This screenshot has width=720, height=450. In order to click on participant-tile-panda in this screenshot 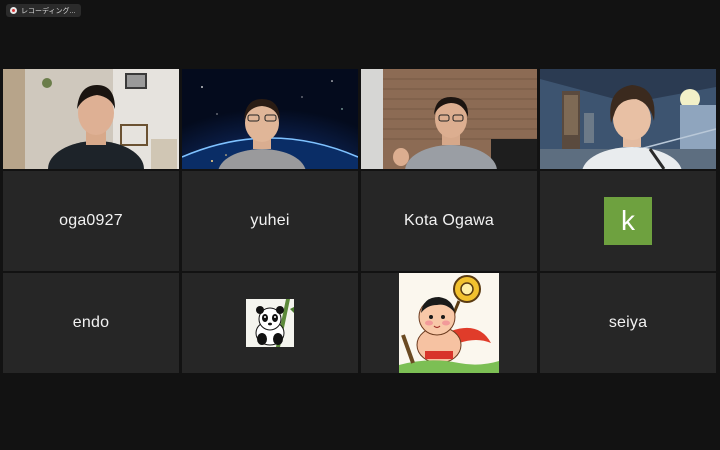, I will do `click(270, 323)`.